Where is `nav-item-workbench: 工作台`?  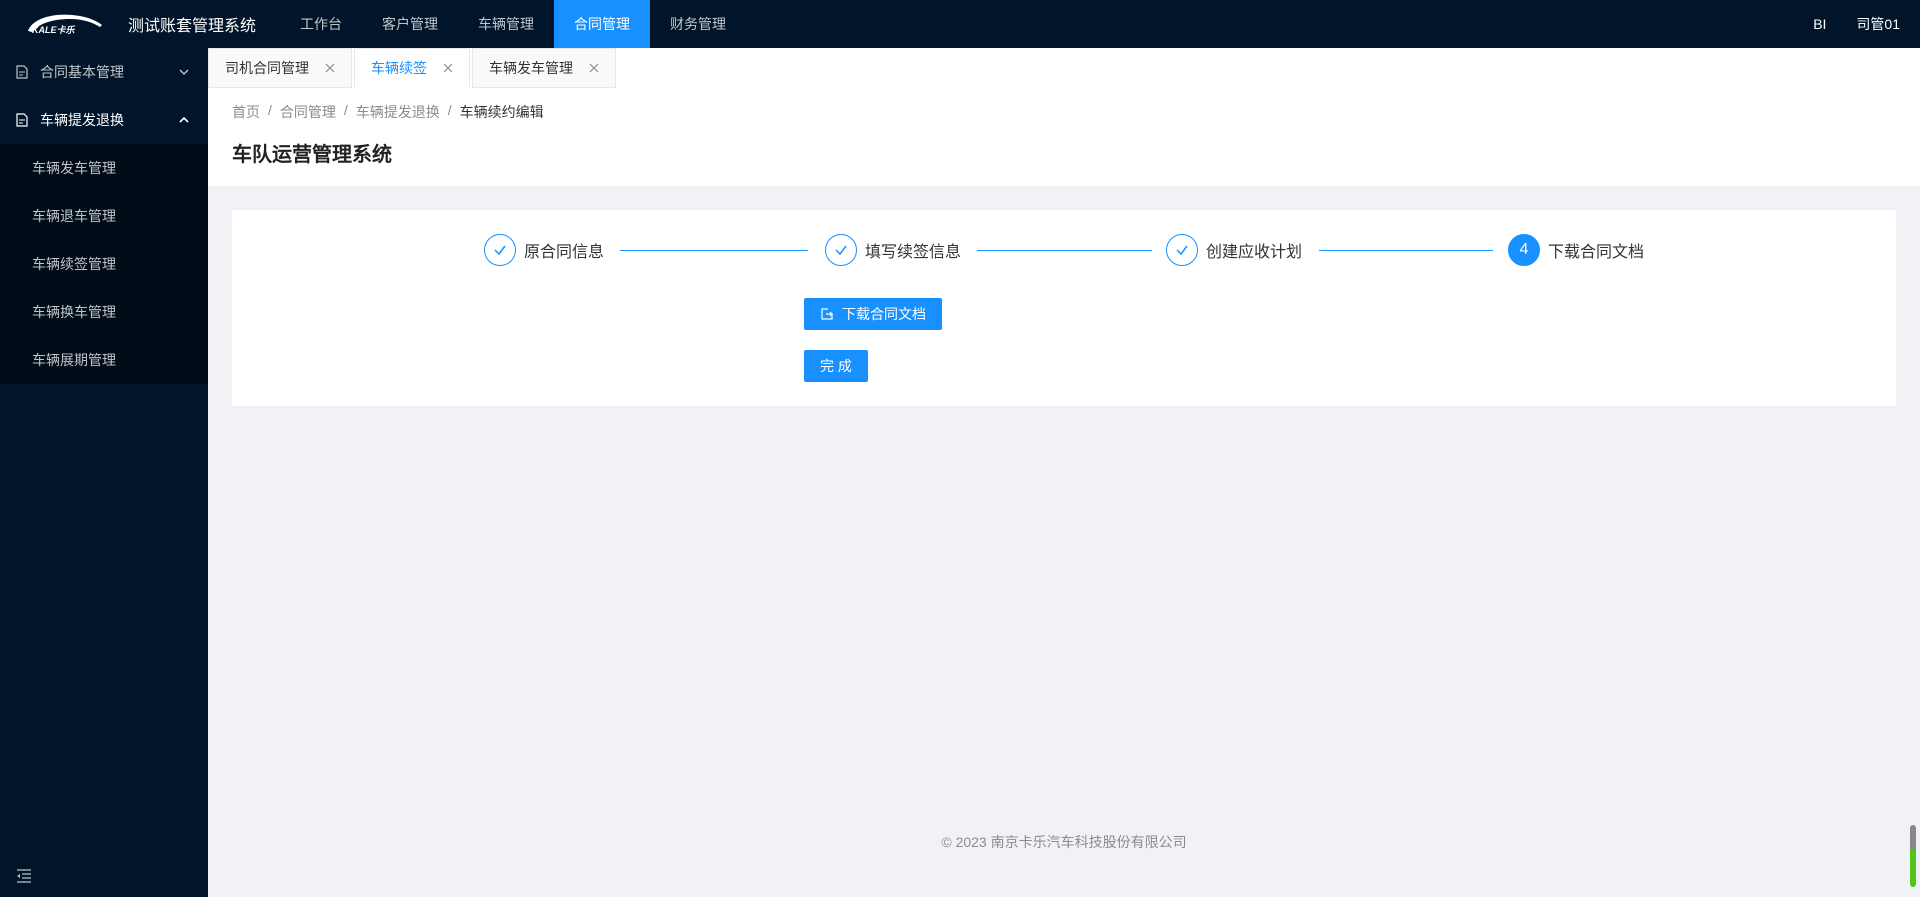 nav-item-workbench: 工作台 is located at coordinates (321, 24).